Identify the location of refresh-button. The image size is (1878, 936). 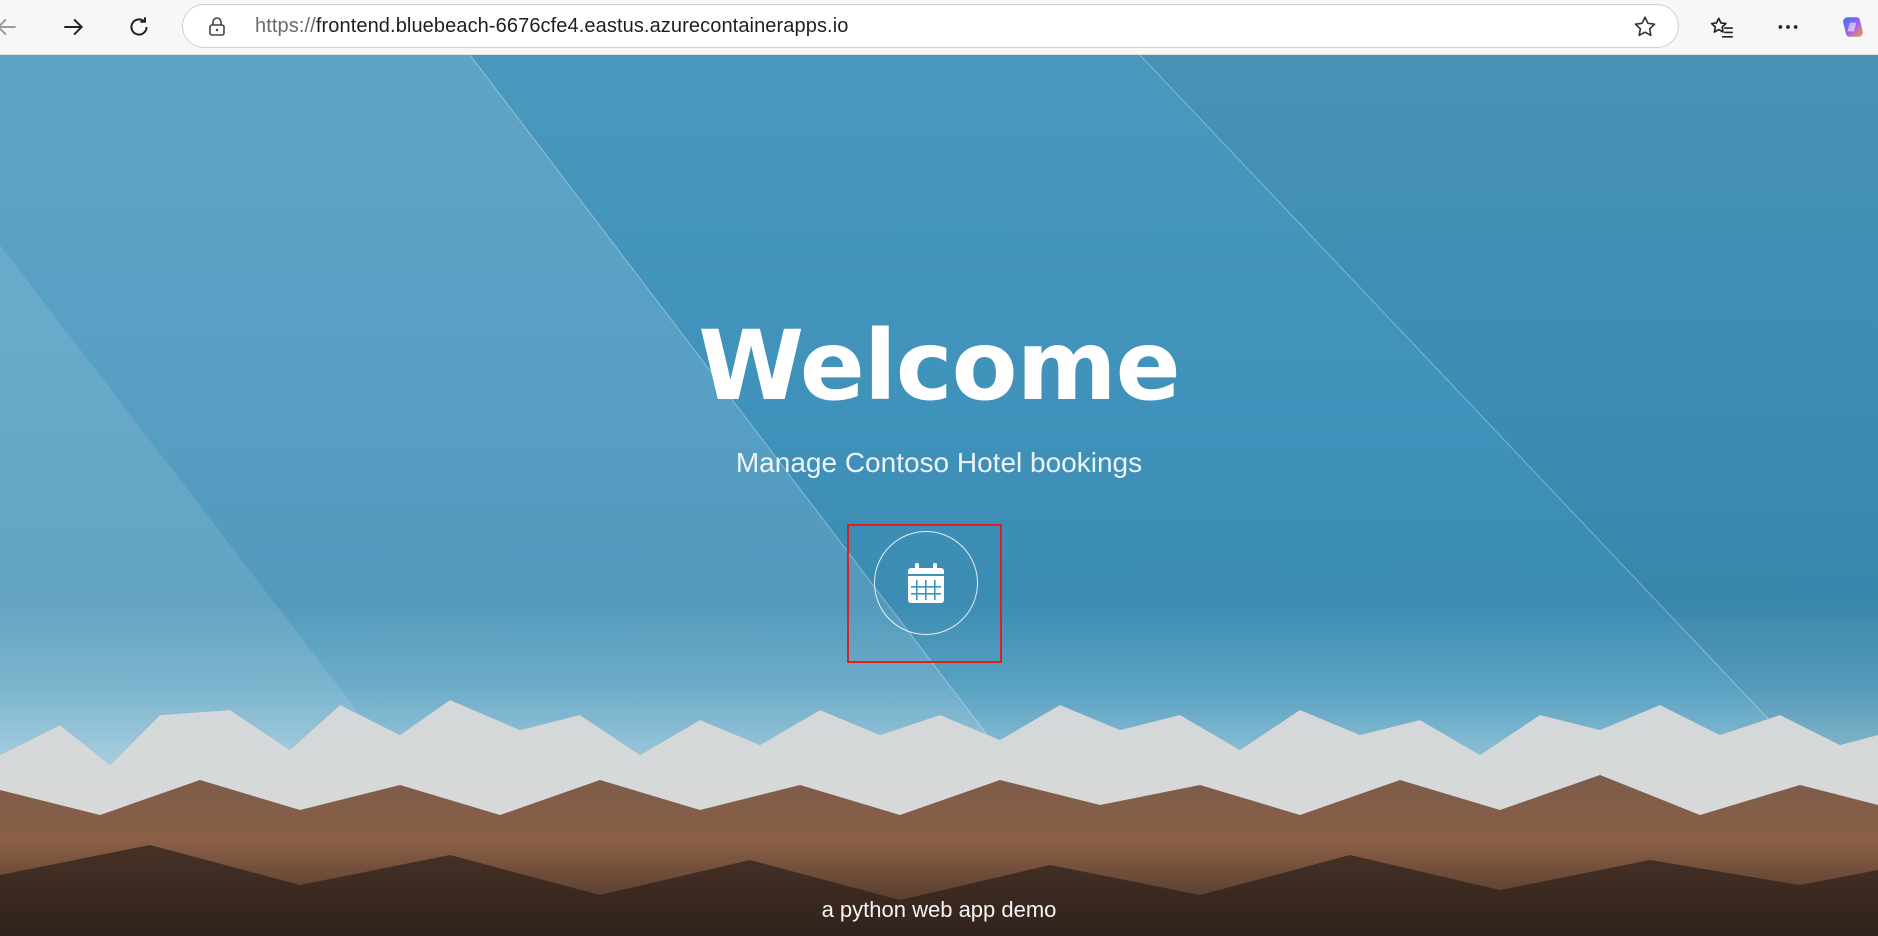
(139, 27).